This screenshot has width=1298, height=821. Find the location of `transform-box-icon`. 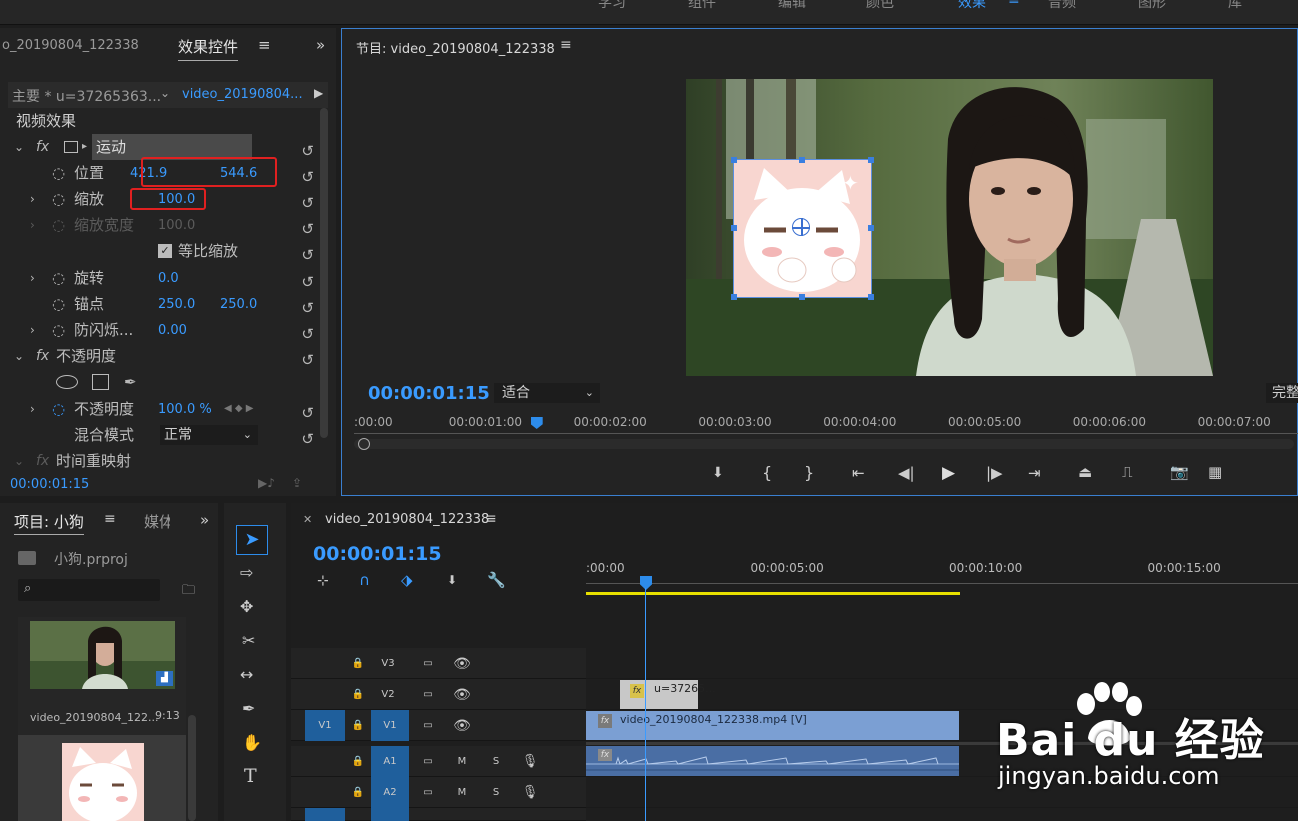

transform-box-icon is located at coordinates (71, 147).